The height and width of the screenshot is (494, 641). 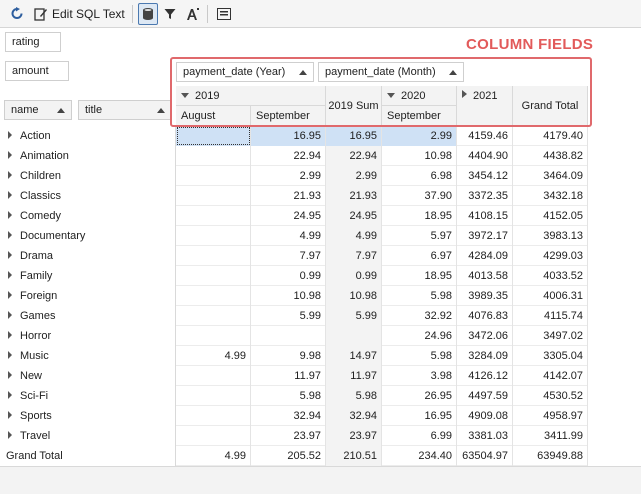 What do you see at coordinates (88, 196) in the screenshot?
I see `row-header-cell: Classics` at bounding box center [88, 196].